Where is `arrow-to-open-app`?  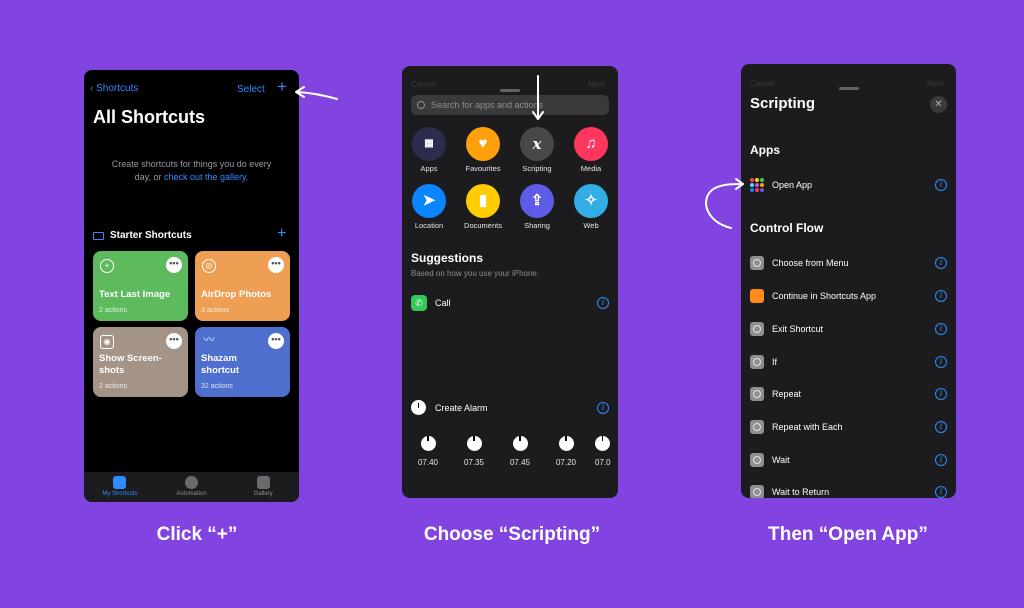 arrow-to-open-app is located at coordinates (724, 206).